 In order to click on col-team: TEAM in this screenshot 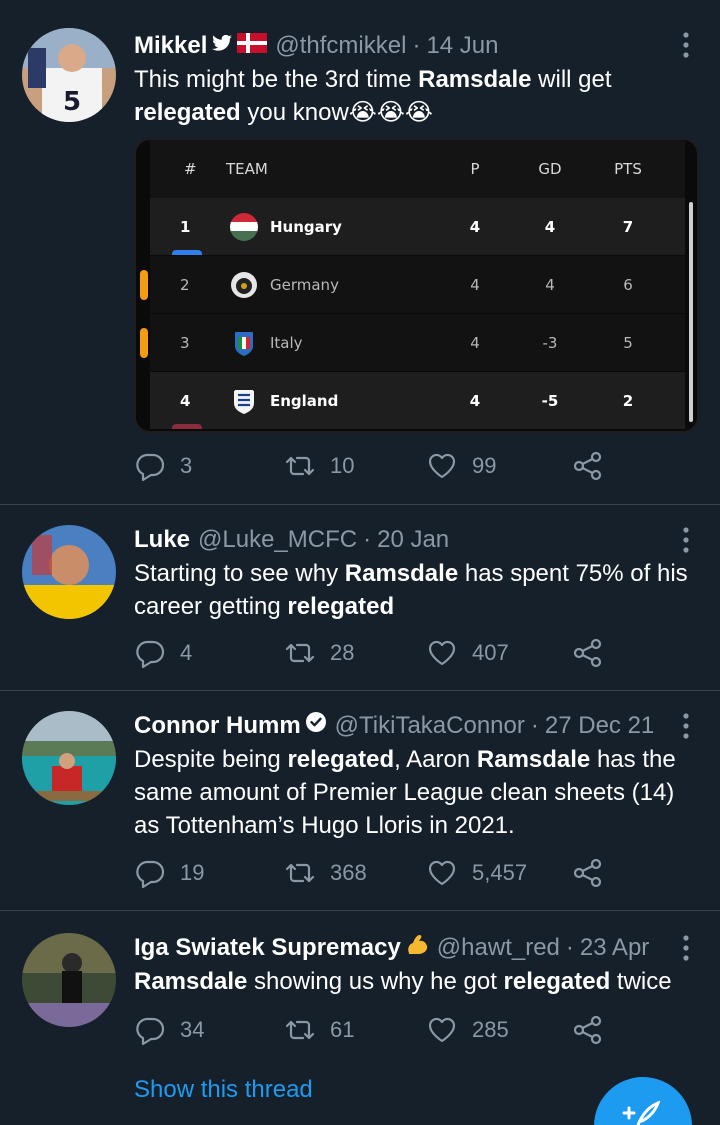, I will do `click(247, 169)`.